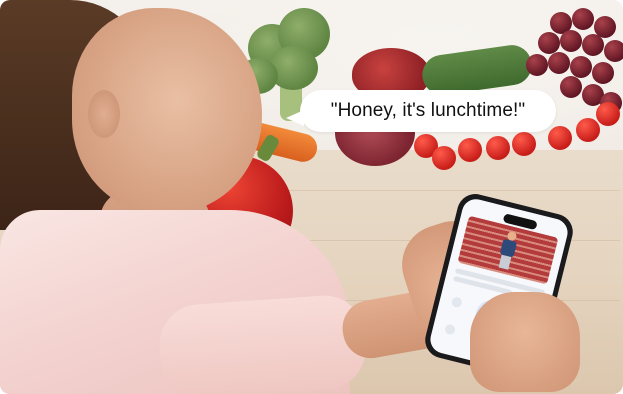  What do you see at coordinates (477, 70) in the screenshot?
I see `cucumber` at bounding box center [477, 70].